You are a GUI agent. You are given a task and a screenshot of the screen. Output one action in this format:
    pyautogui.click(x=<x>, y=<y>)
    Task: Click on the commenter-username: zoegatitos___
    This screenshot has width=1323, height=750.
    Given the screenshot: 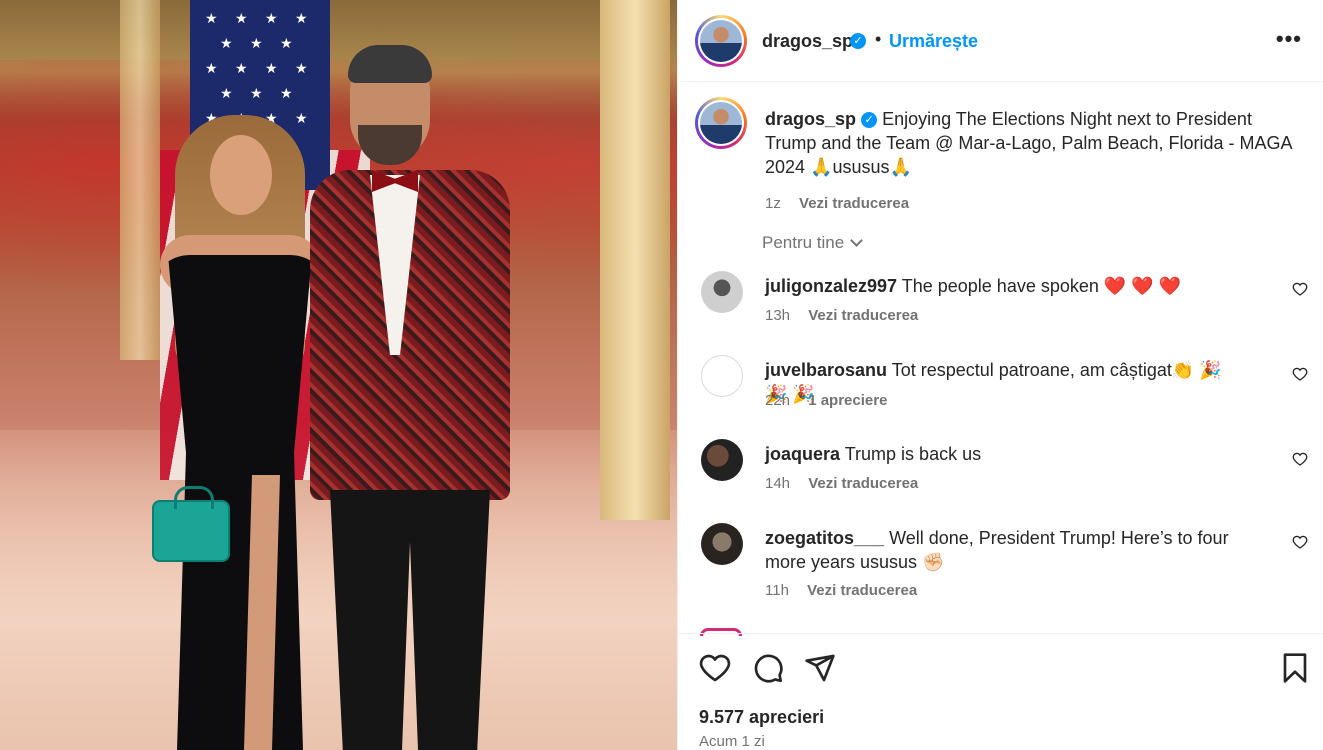 What is the action you would take?
    pyautogui.click(x=824, y=538)
    